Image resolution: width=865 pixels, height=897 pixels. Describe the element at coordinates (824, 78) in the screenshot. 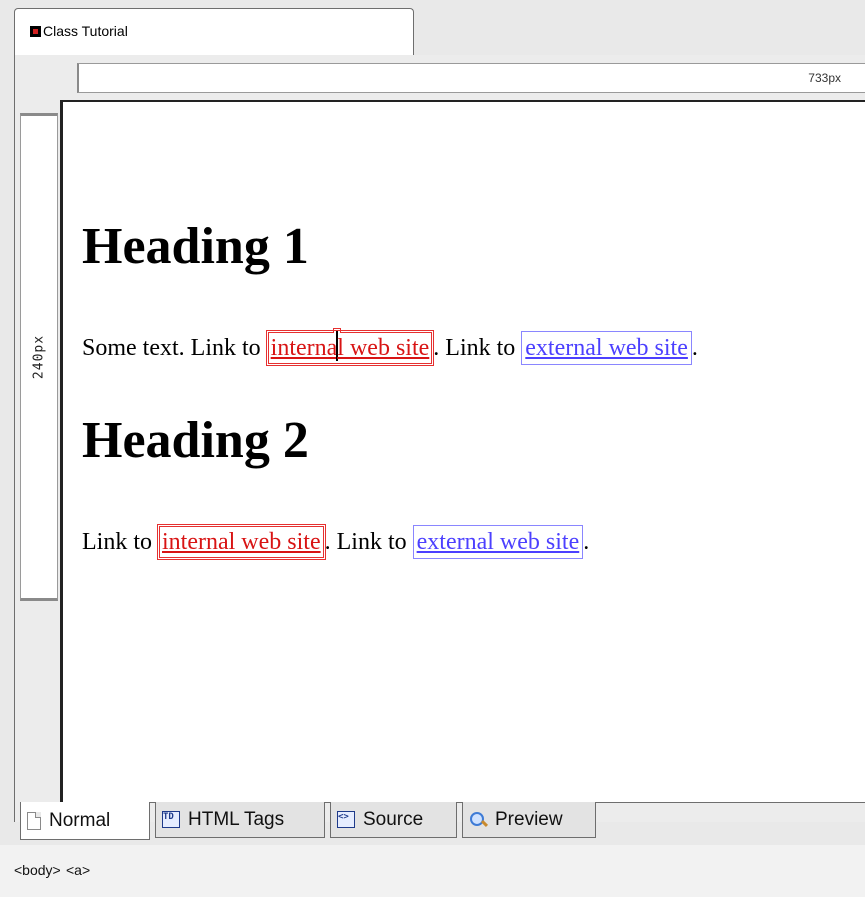

I see `horizontal-ruler-width-label: 733px` at that location.